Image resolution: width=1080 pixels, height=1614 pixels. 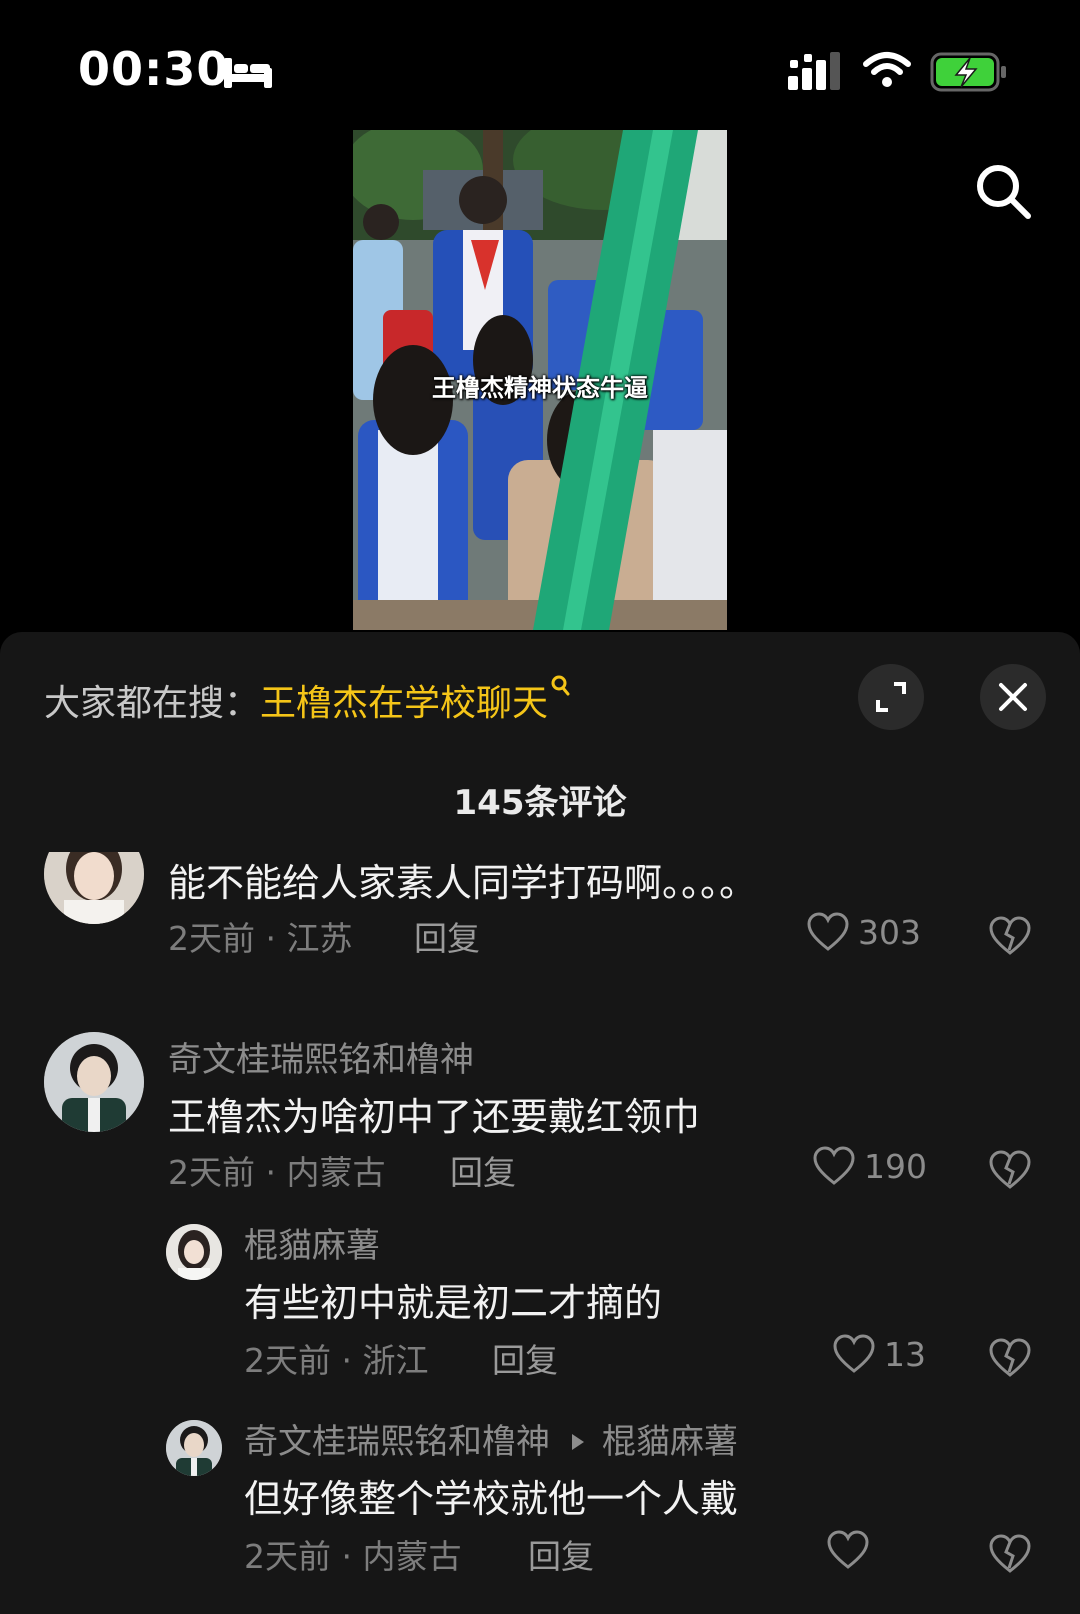 I want to click on reply-target-name: 棍貓麻薯, so click(x=670, y=1442).